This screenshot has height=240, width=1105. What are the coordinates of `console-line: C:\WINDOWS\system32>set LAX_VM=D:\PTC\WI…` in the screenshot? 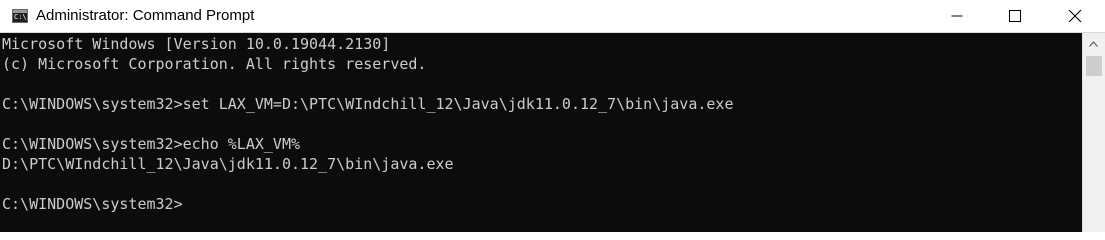 It's located at (368, 104).